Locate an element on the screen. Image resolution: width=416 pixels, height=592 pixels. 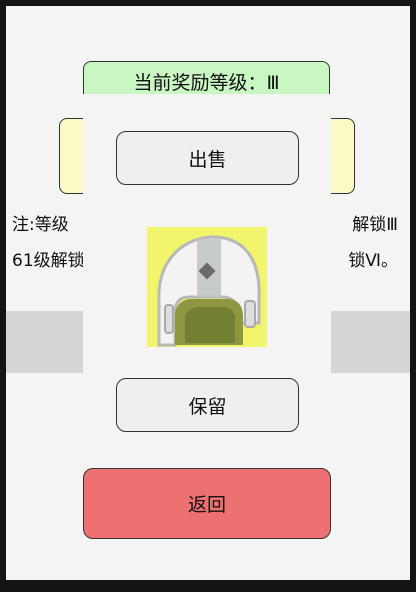
back-button: 返回 is located at coordinates (207, 503).